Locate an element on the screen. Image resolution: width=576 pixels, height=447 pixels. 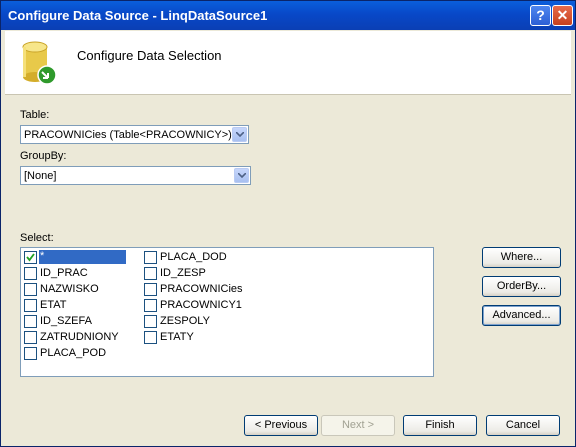
cancel-button: Cancel is located at coordinates (523, 425).